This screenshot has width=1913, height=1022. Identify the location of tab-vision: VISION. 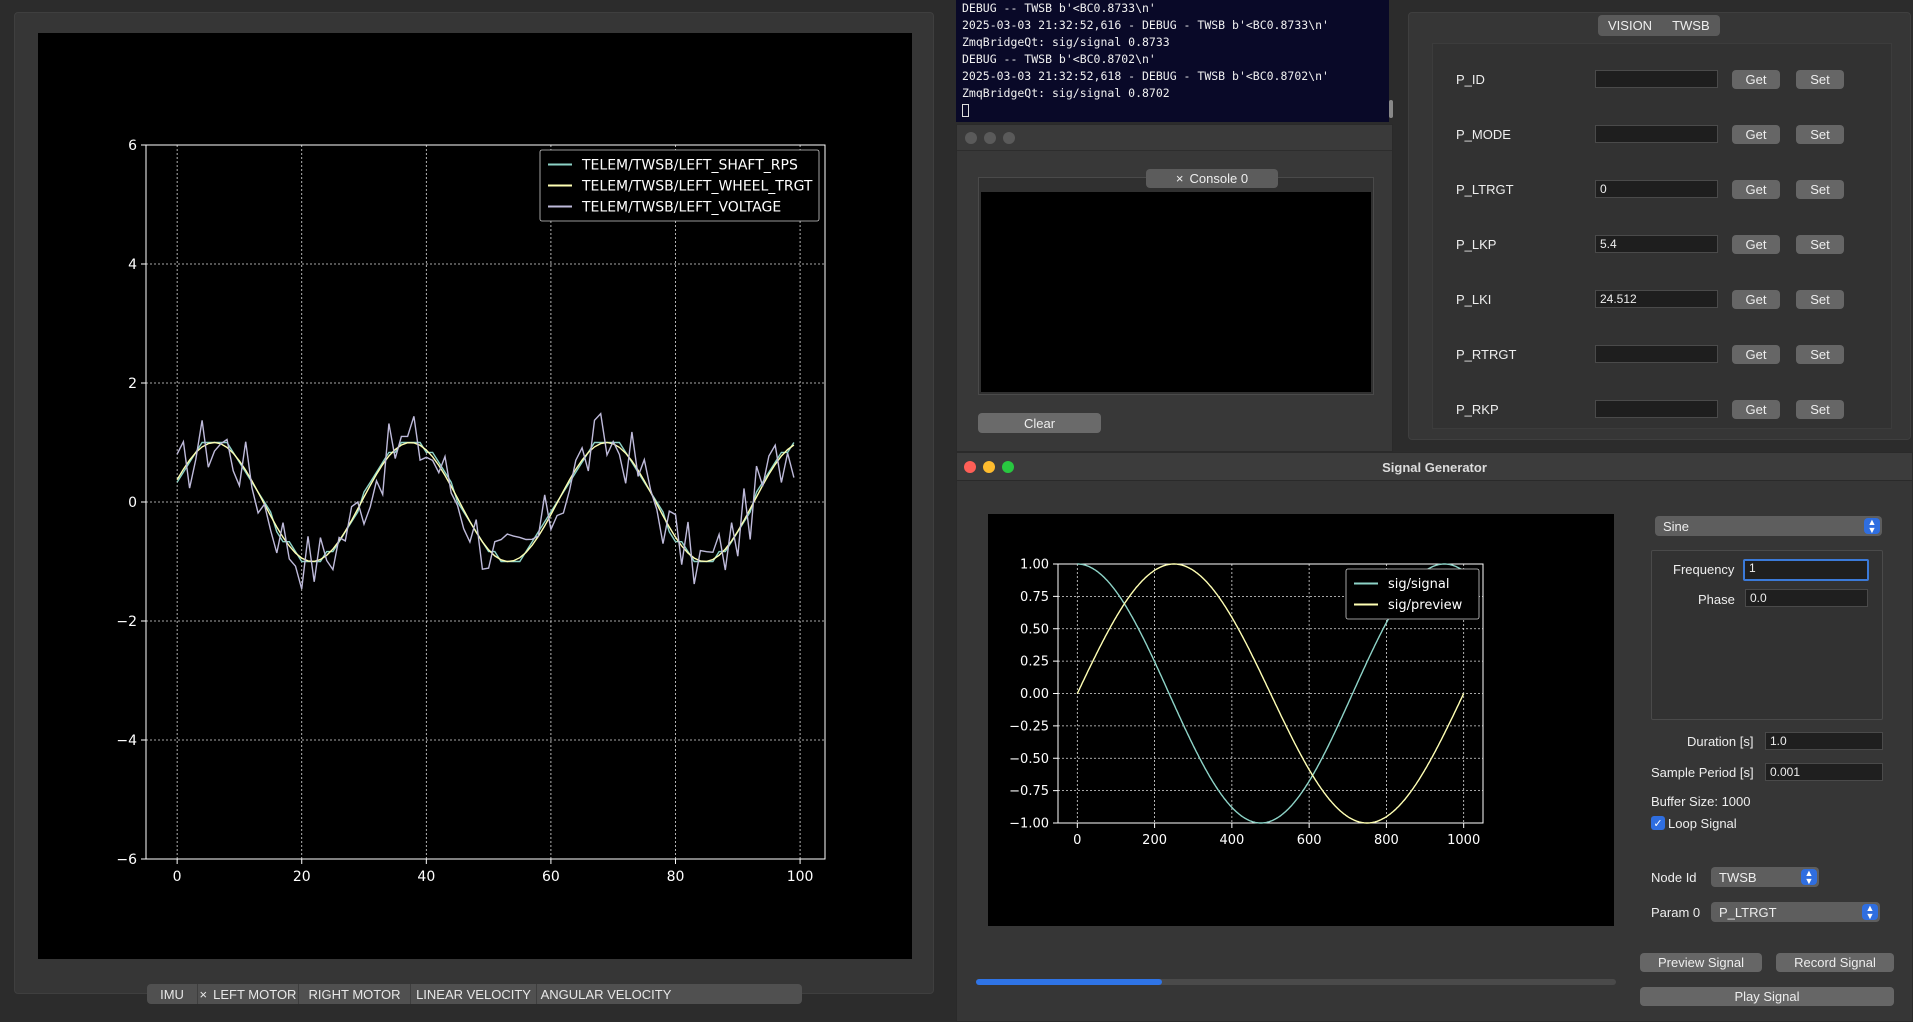
(1630, 25).